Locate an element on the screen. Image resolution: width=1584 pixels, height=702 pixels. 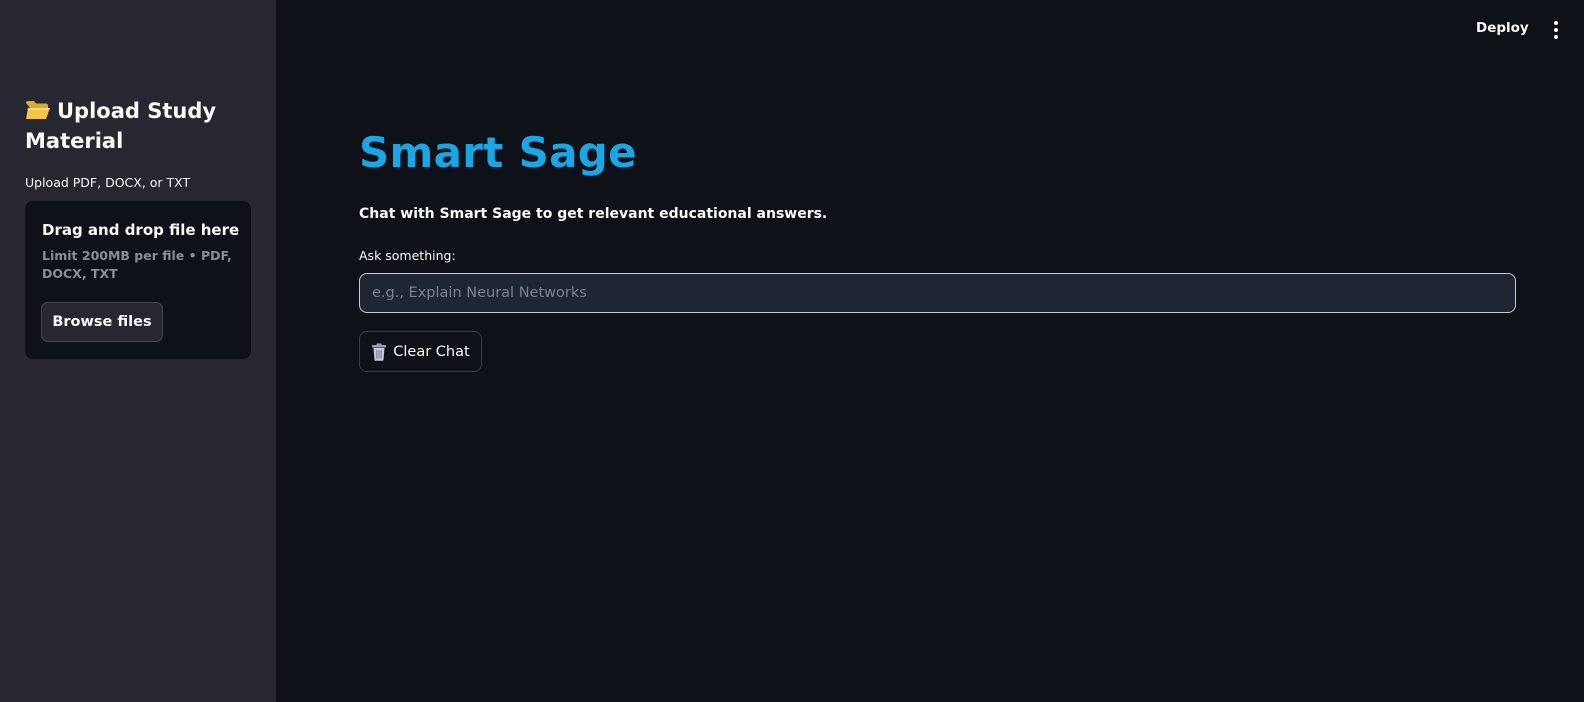
browse-files-button: Browse files is located at coordinates (102, 322).